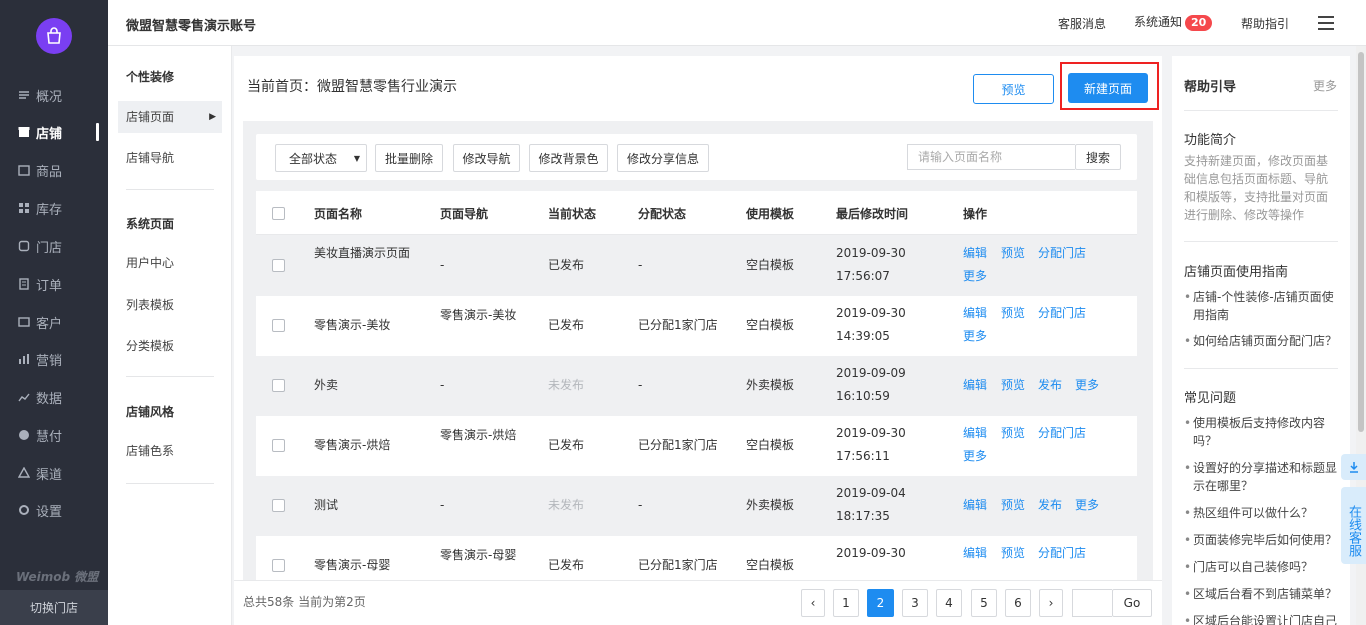 The width and height of the screenshot is (1366, 625). I want to click on channel-icon, so click(24, 473).